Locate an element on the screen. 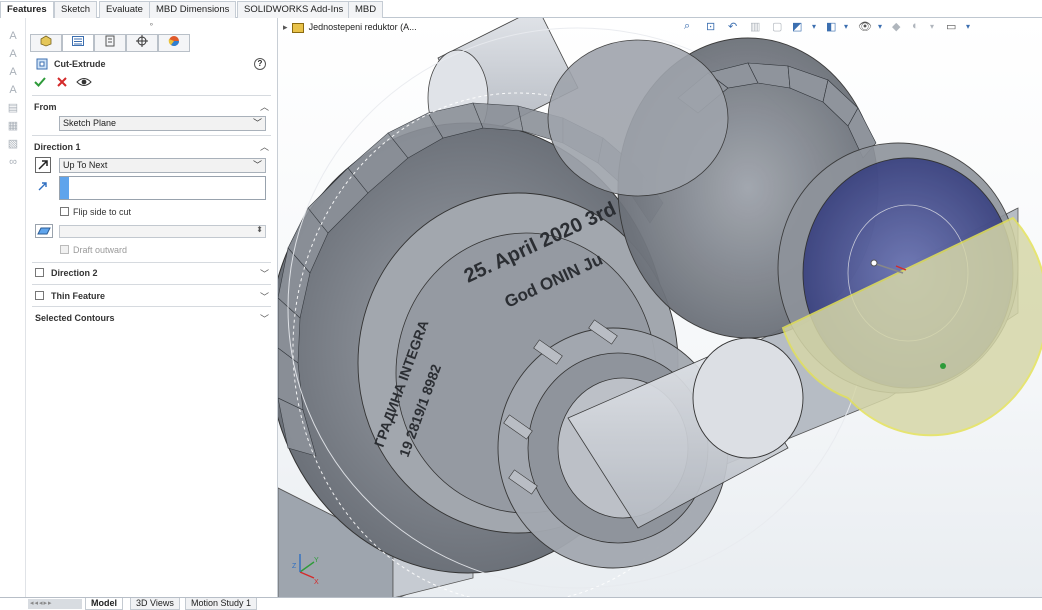  flip-side-checkbox is located at coordinates (64, 211).